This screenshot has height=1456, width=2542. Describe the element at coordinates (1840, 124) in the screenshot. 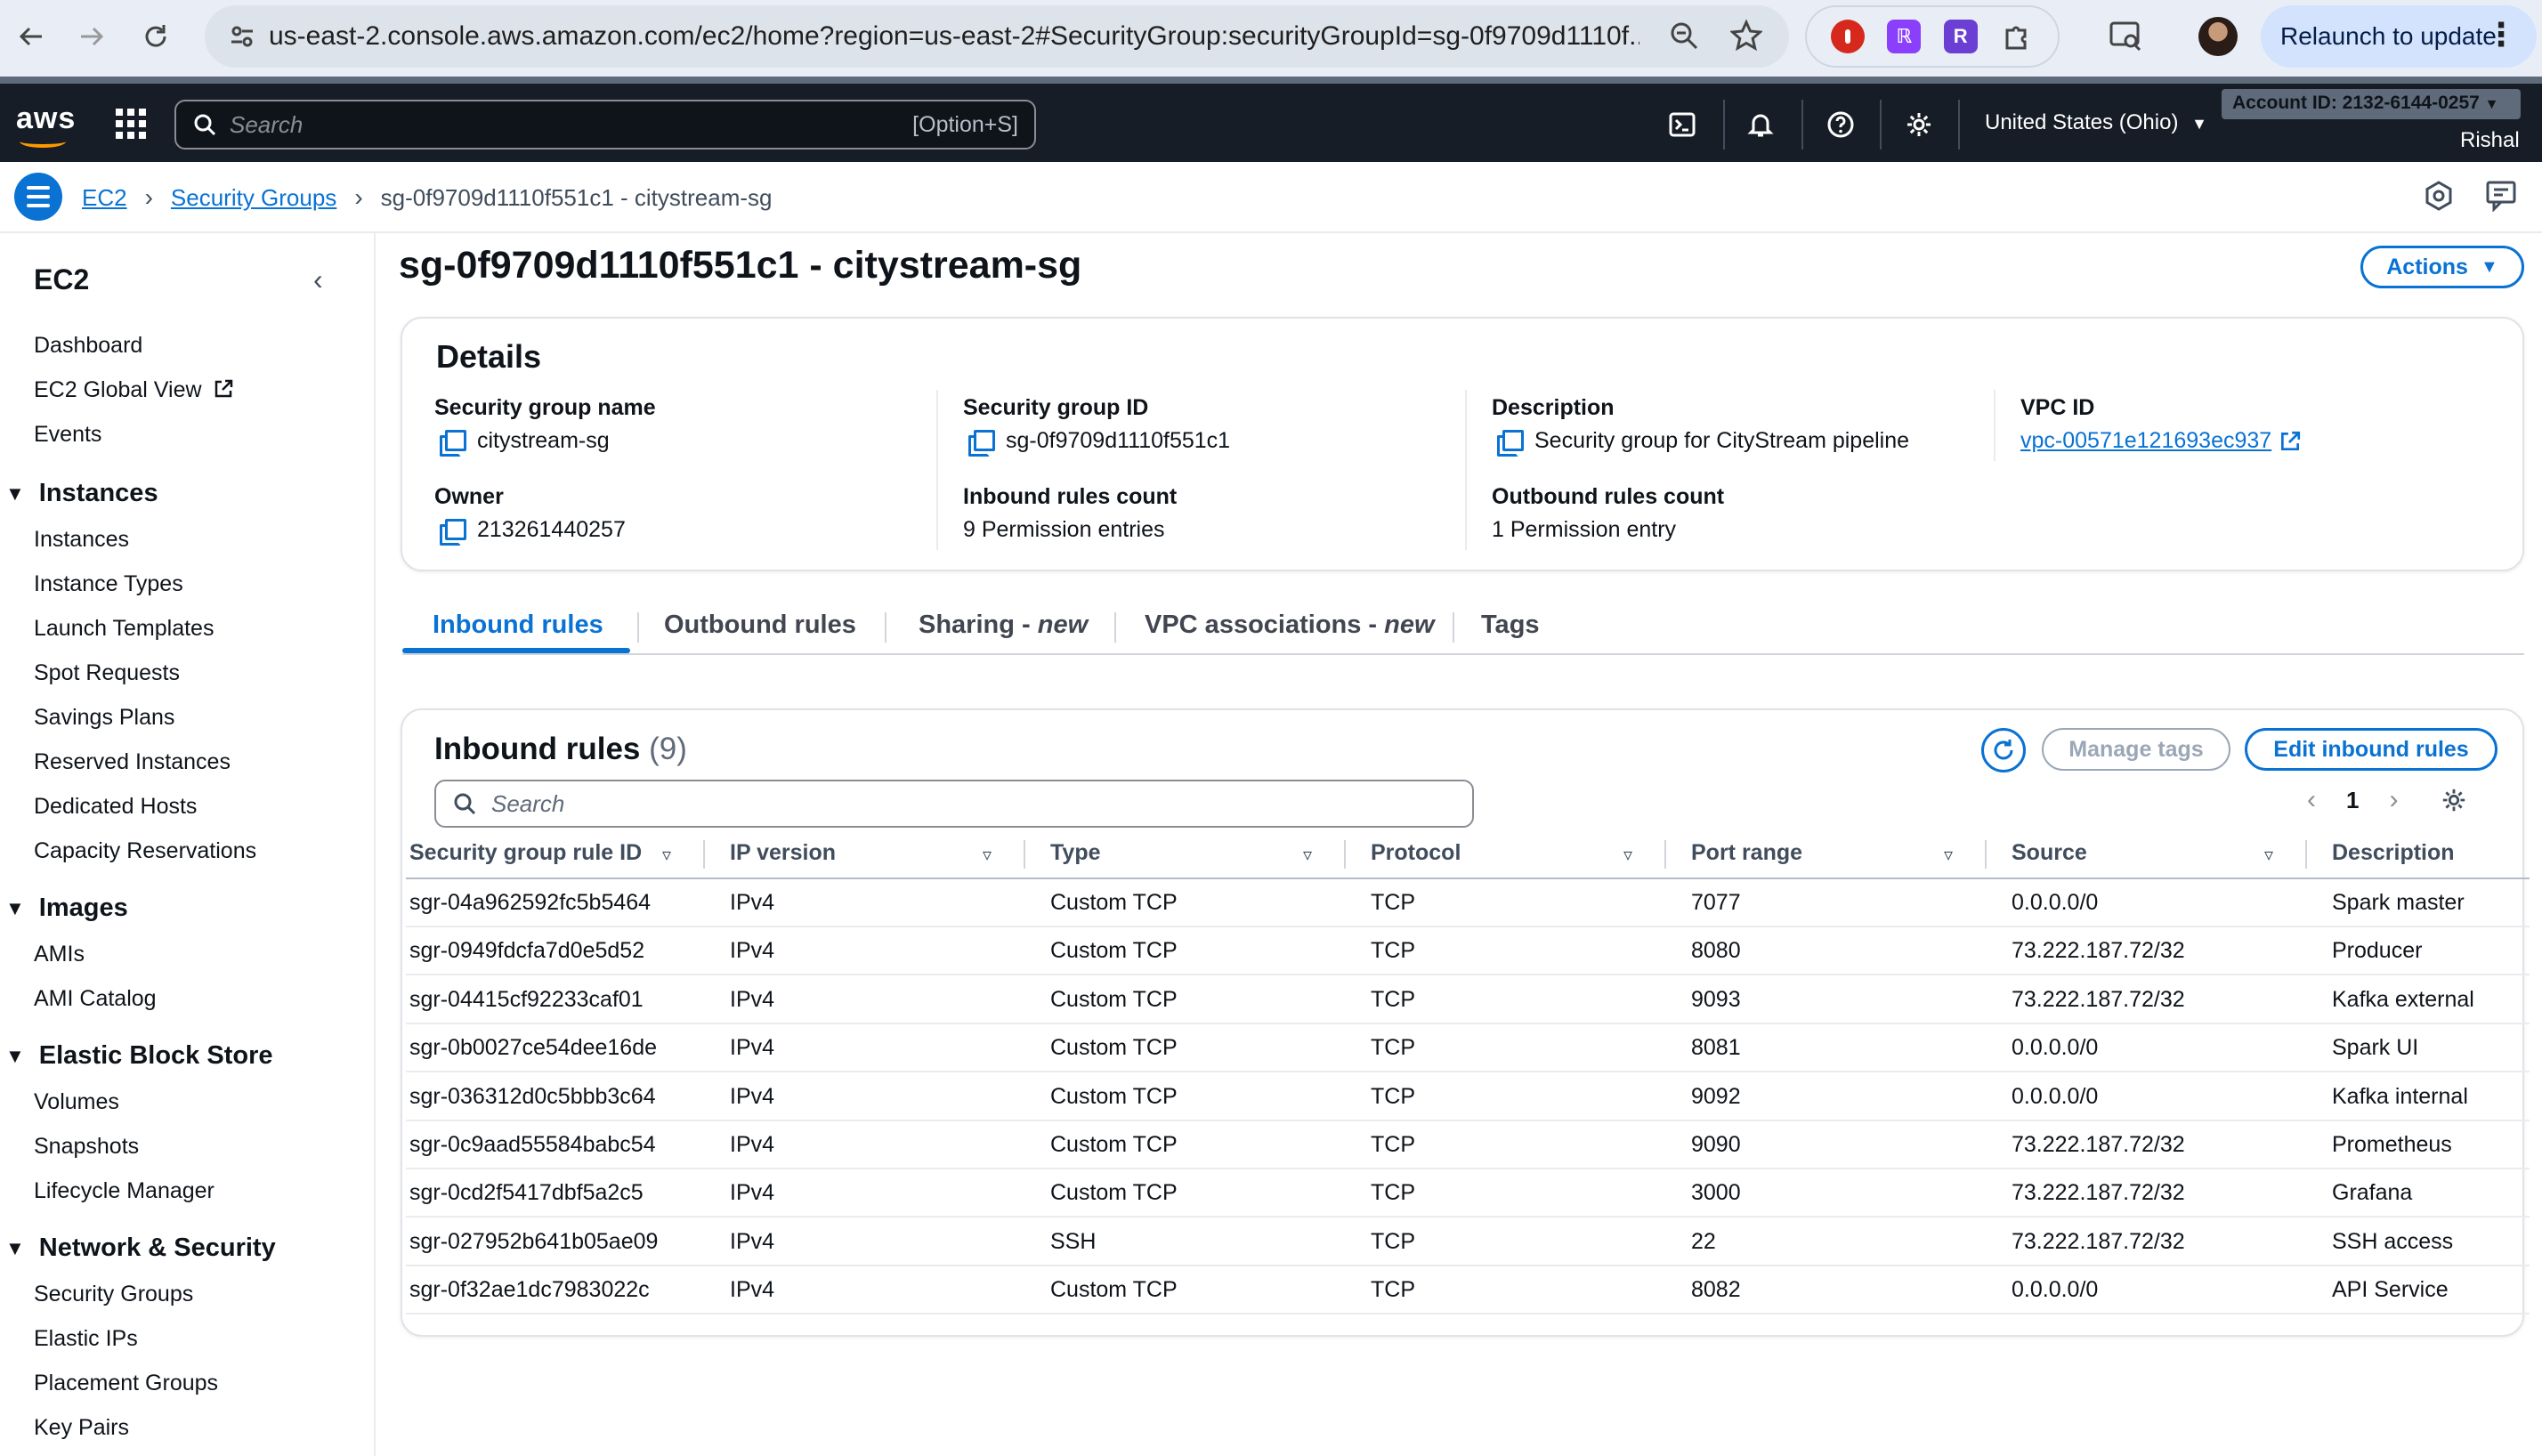

I see `help-icon` at that location.